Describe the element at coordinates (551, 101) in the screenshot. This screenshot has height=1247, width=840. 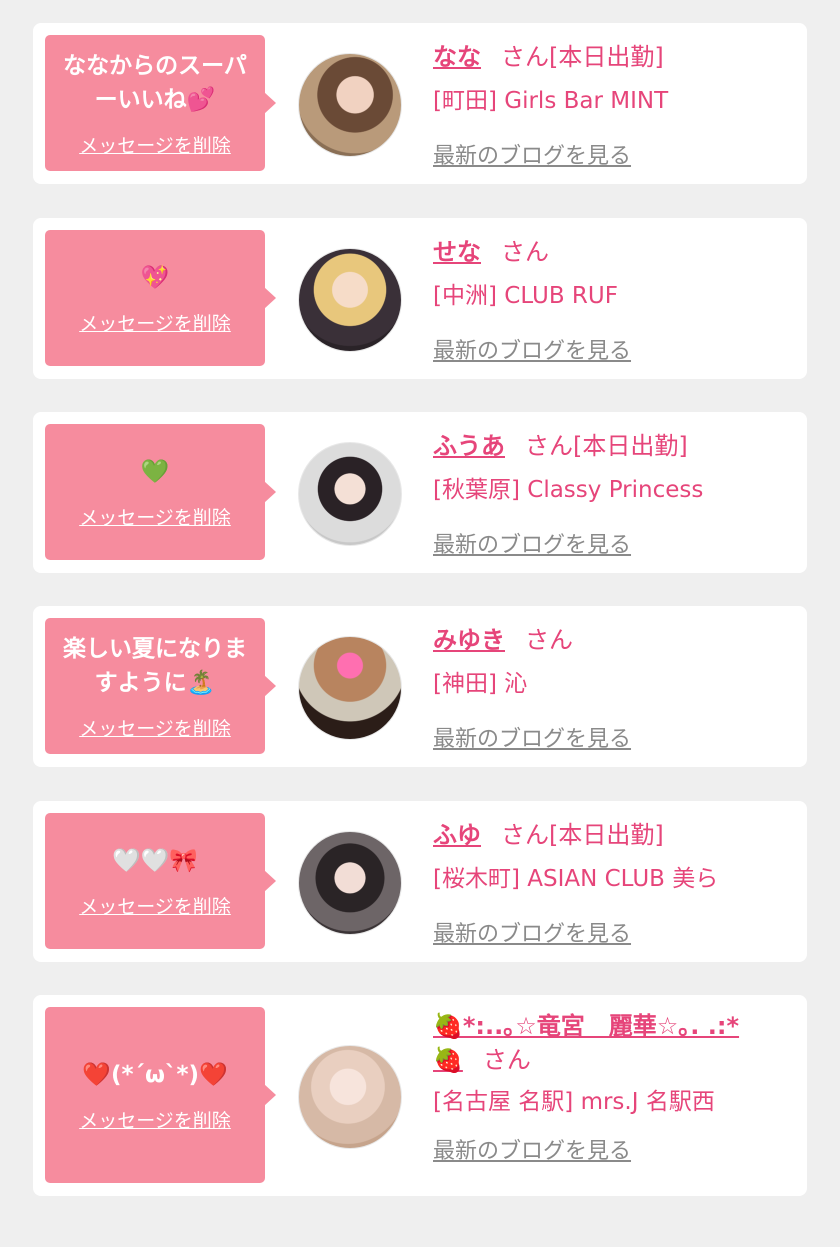
I see `shop-name: [町田] Girls Bar MINT` at that location.